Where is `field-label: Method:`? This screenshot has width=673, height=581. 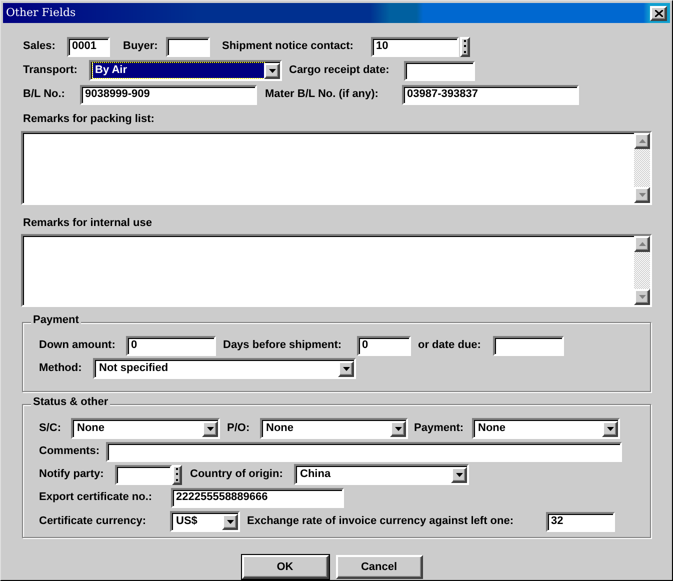 field-label: Method: is located at coordinates (61, 368).